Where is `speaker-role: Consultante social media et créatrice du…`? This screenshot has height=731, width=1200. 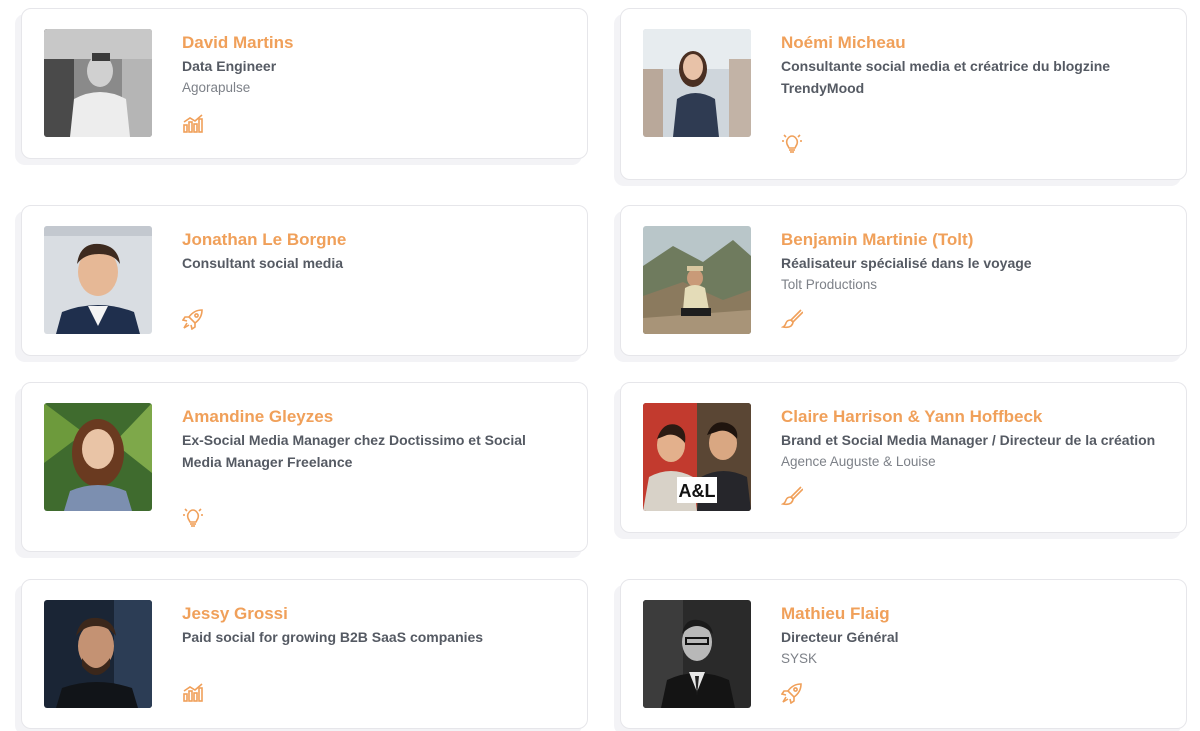
speaker-role: Consultante social media et créatrice du… is located at coordinates (946, 77).